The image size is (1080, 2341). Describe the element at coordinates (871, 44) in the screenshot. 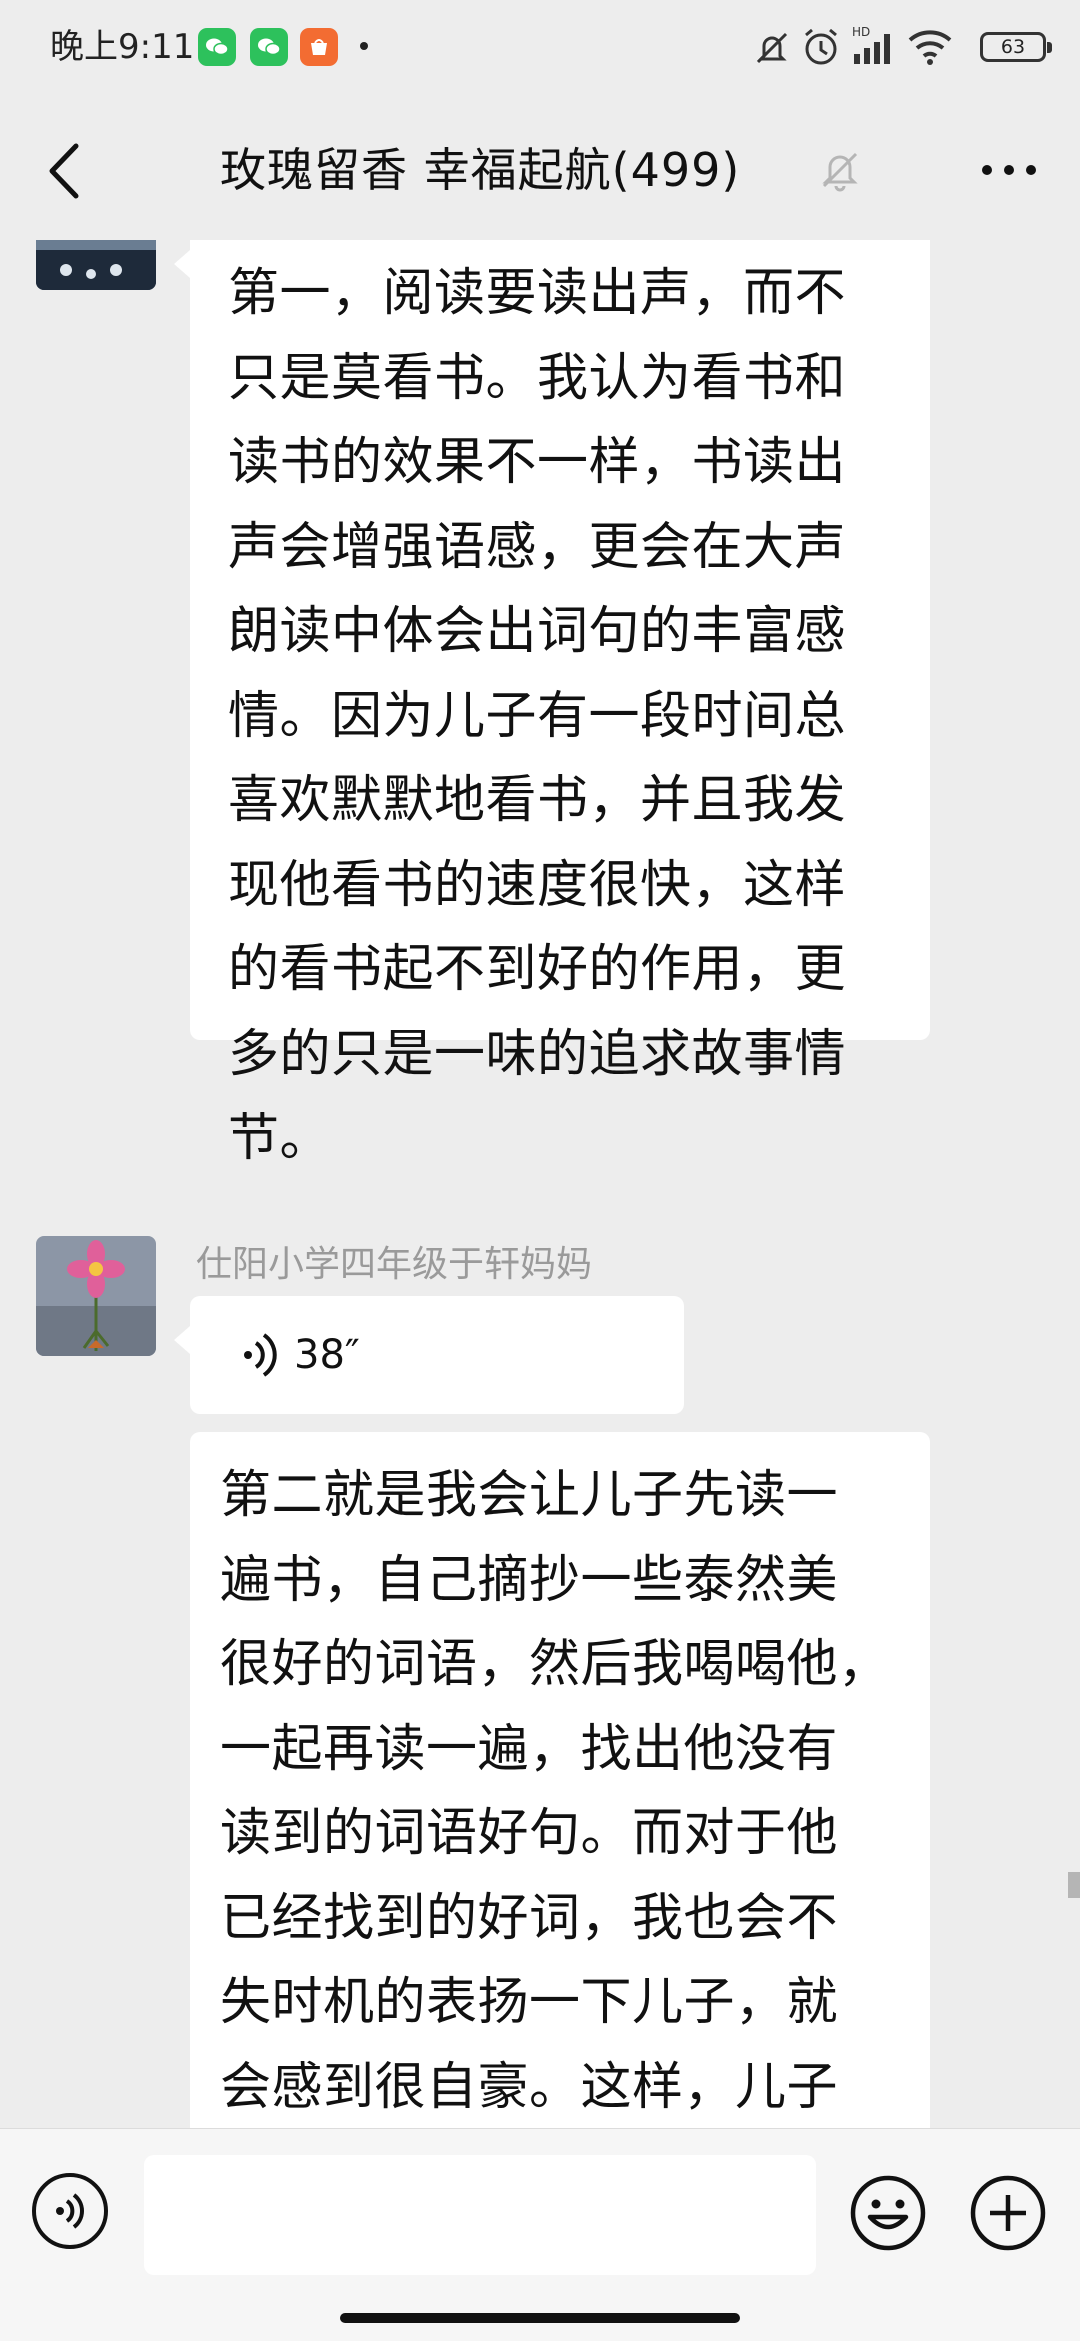

I see `hd-signal-icon: HD` at that location.